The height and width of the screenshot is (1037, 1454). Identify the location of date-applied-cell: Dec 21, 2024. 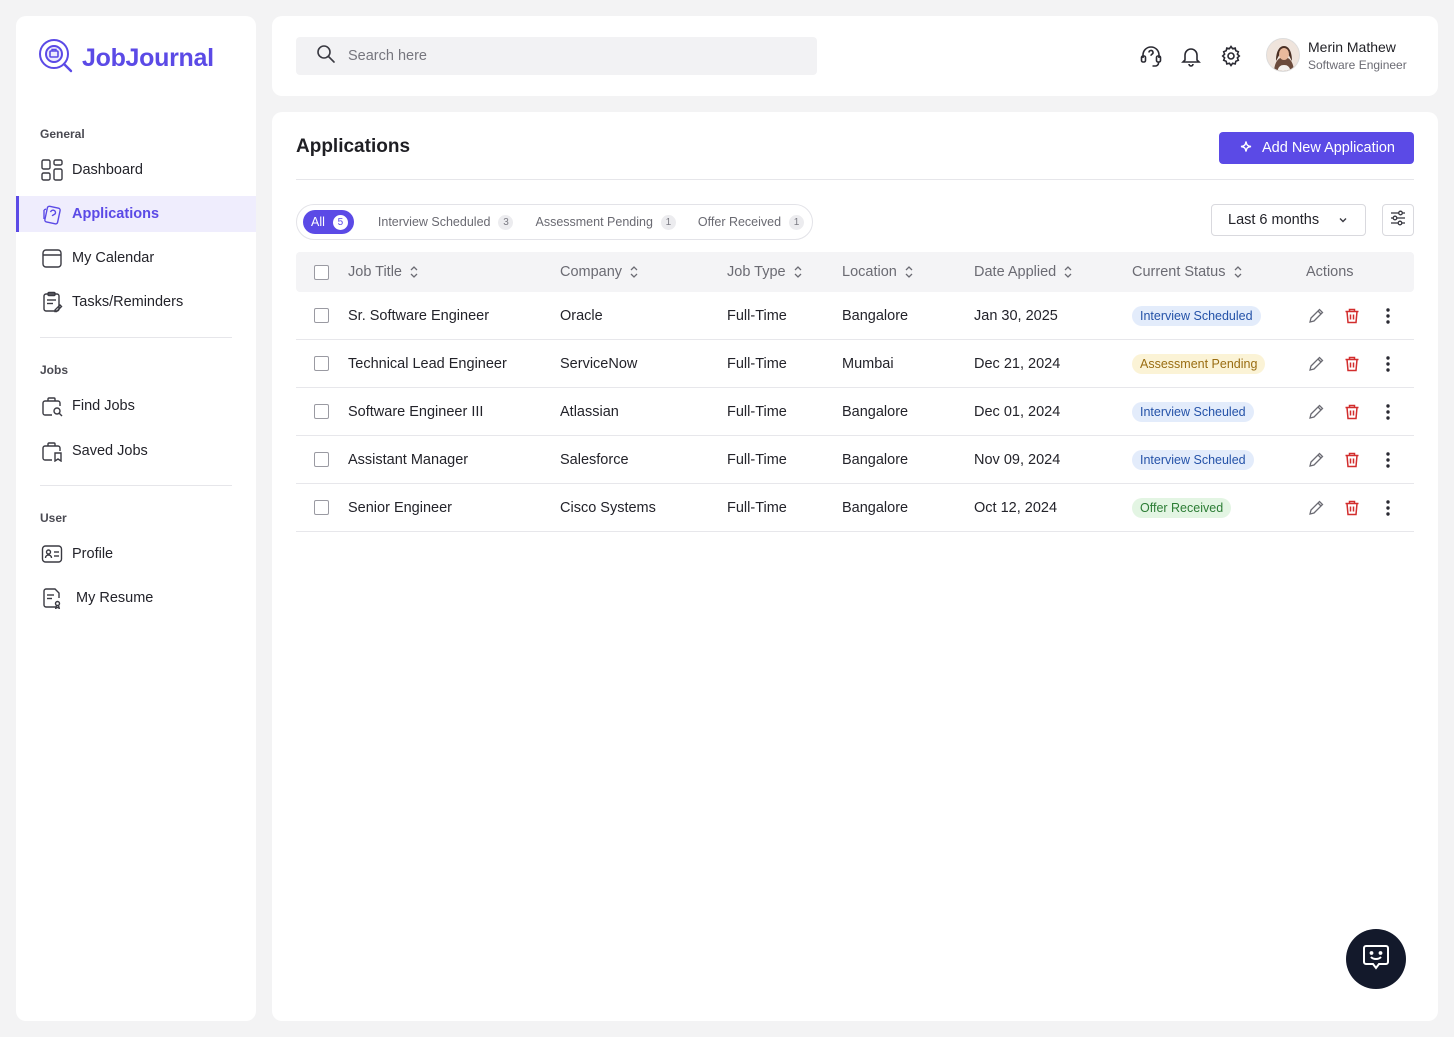
(1017, 363).